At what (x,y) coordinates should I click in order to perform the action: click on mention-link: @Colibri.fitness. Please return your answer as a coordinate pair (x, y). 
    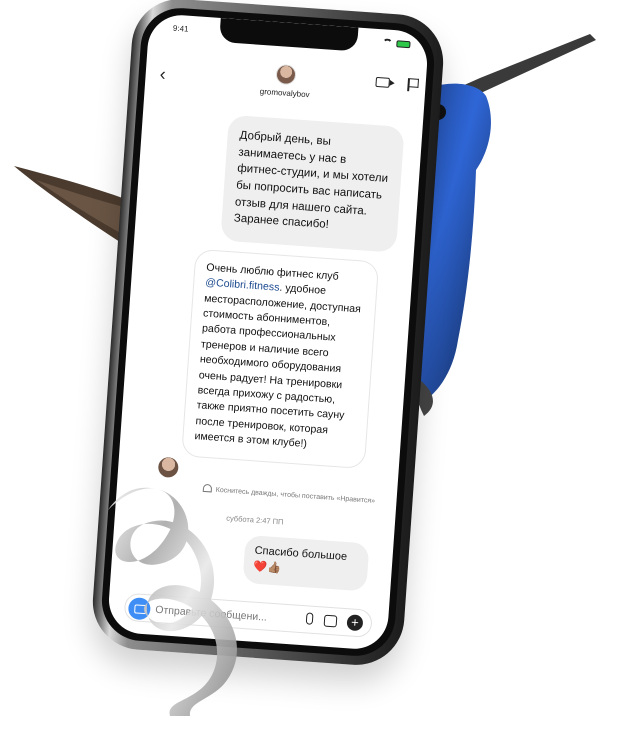
    Looking at the image, I should click on (242, 285).